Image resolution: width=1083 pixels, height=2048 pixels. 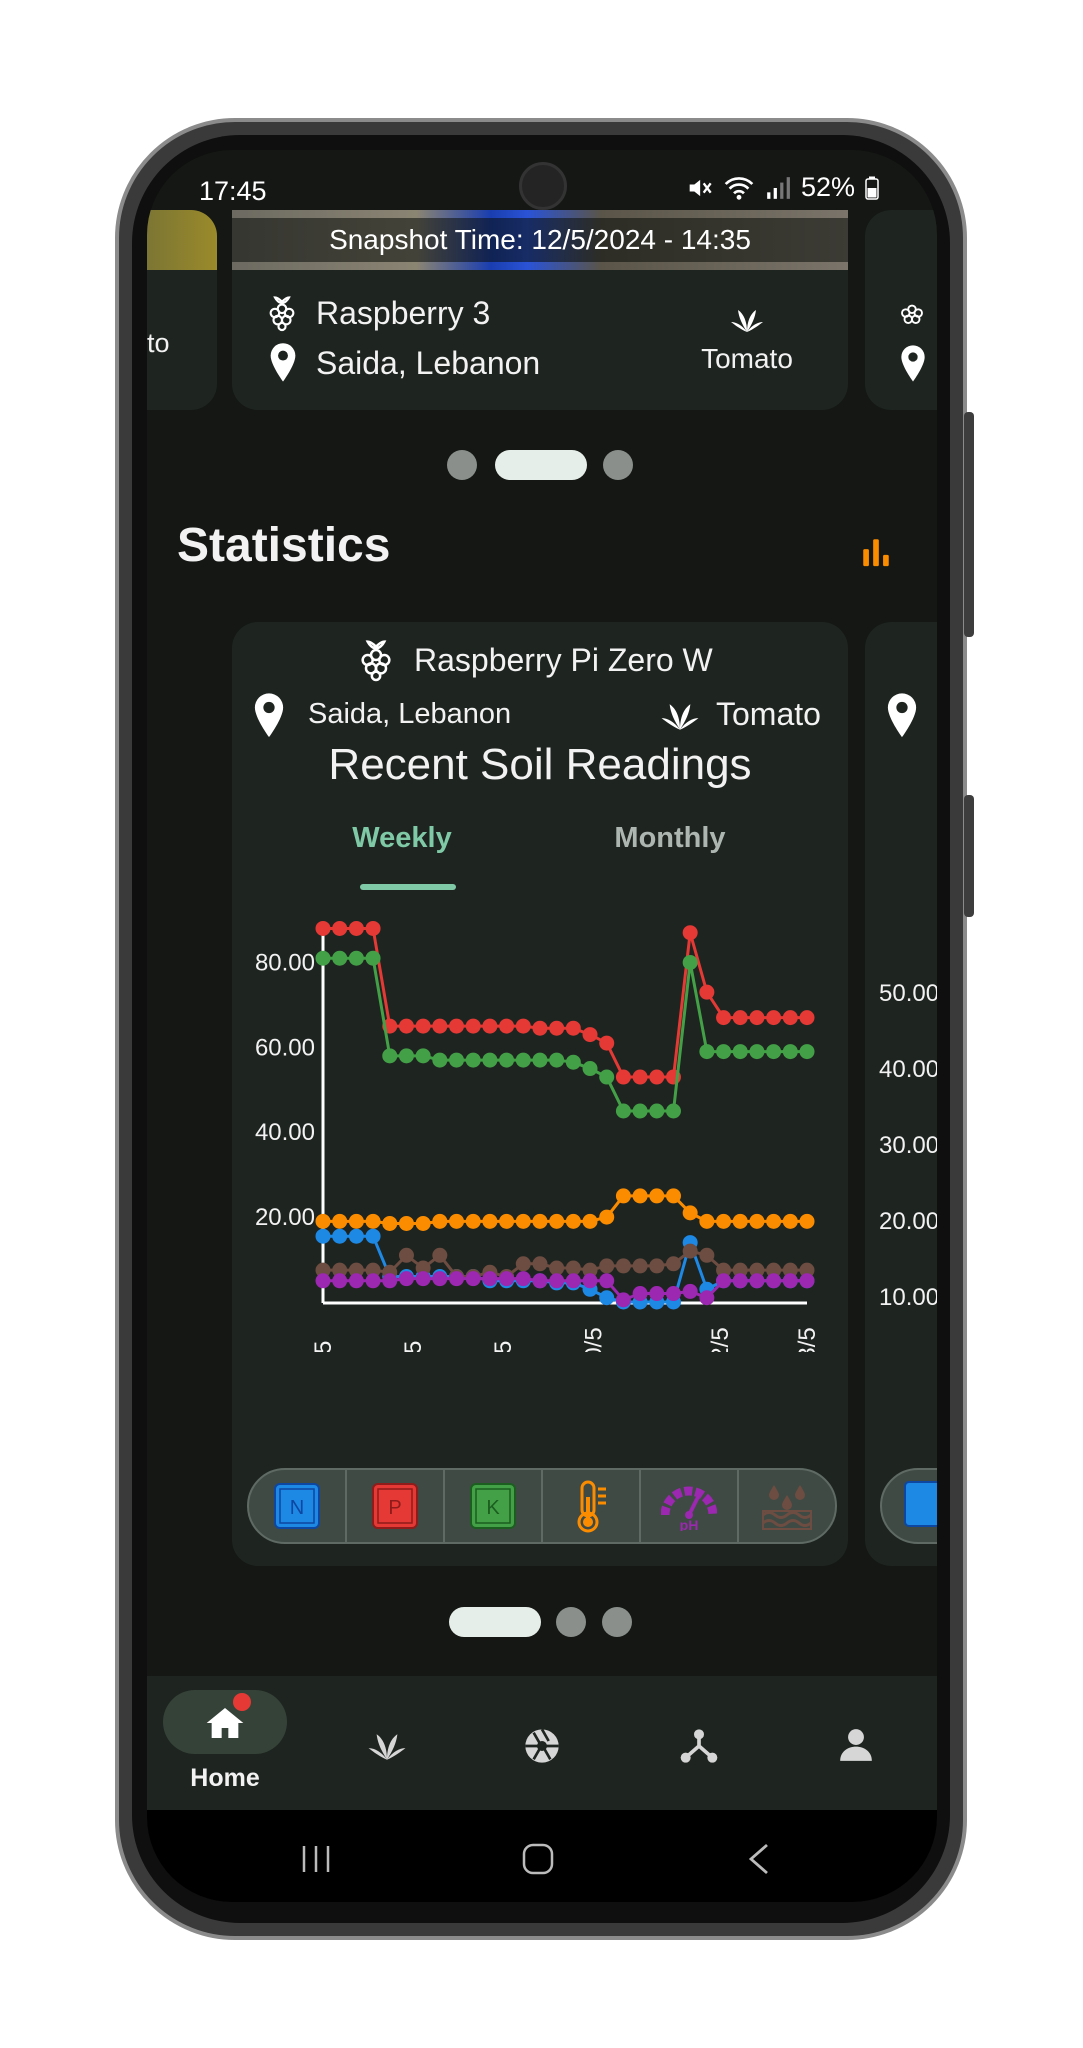 I want to click on nav-profile-icon, so click(x=856, y=1745).